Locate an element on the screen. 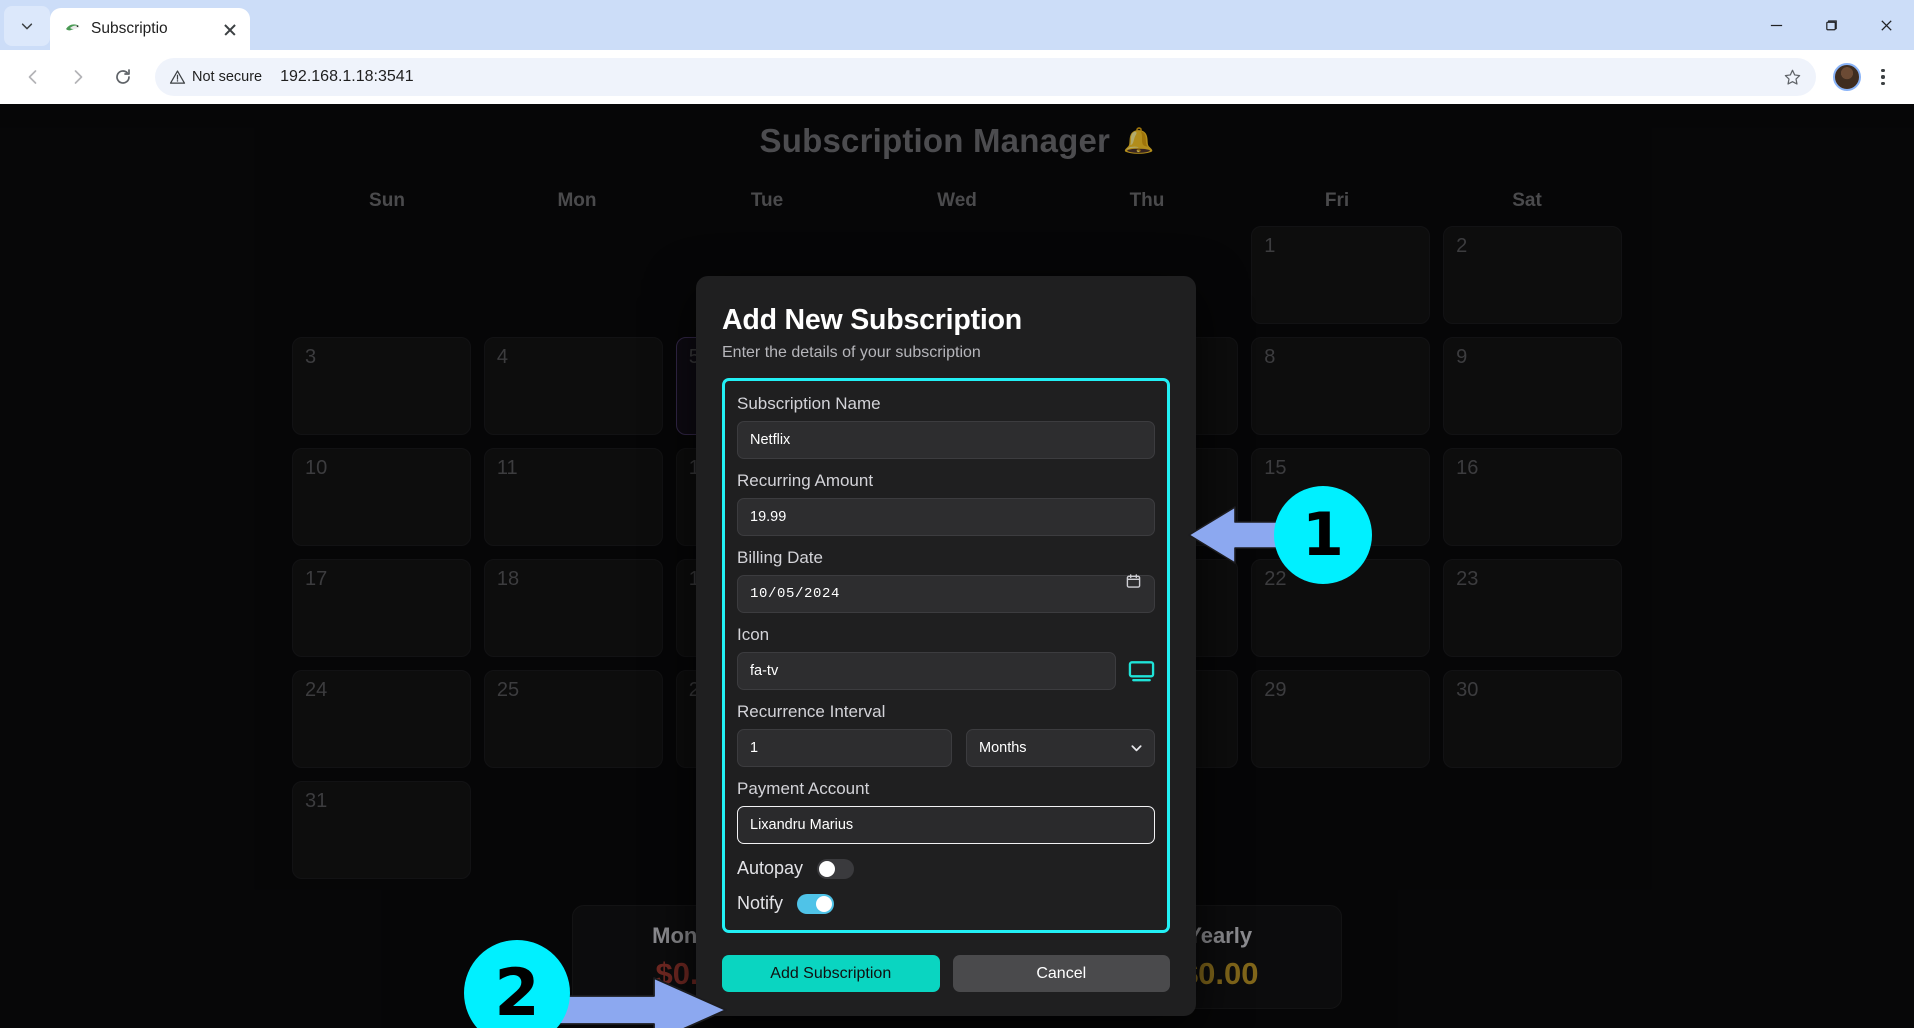  tv-icon is located at coordinates (1141, 671).